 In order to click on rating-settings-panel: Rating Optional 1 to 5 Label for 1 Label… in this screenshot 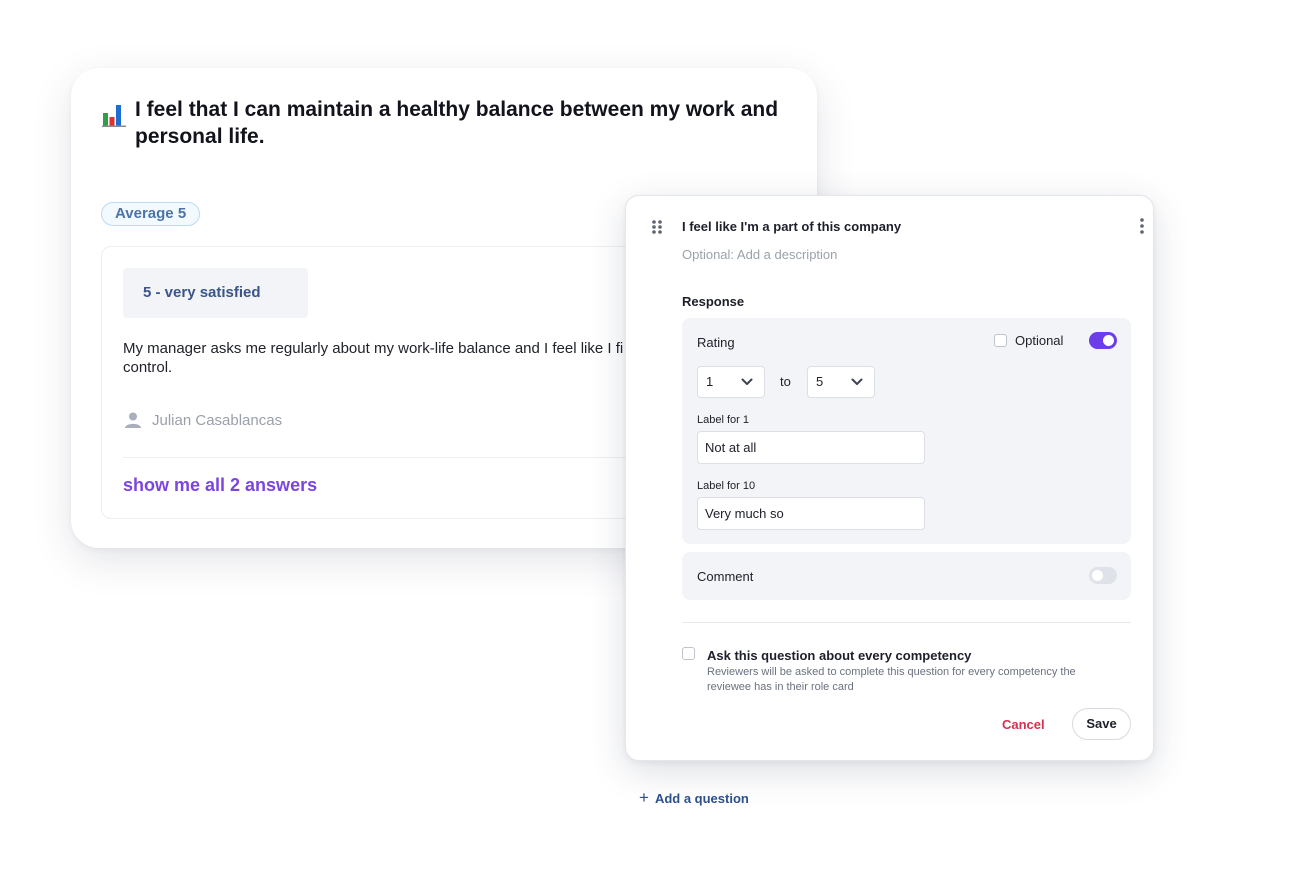, I will do `click(906, 431)`.